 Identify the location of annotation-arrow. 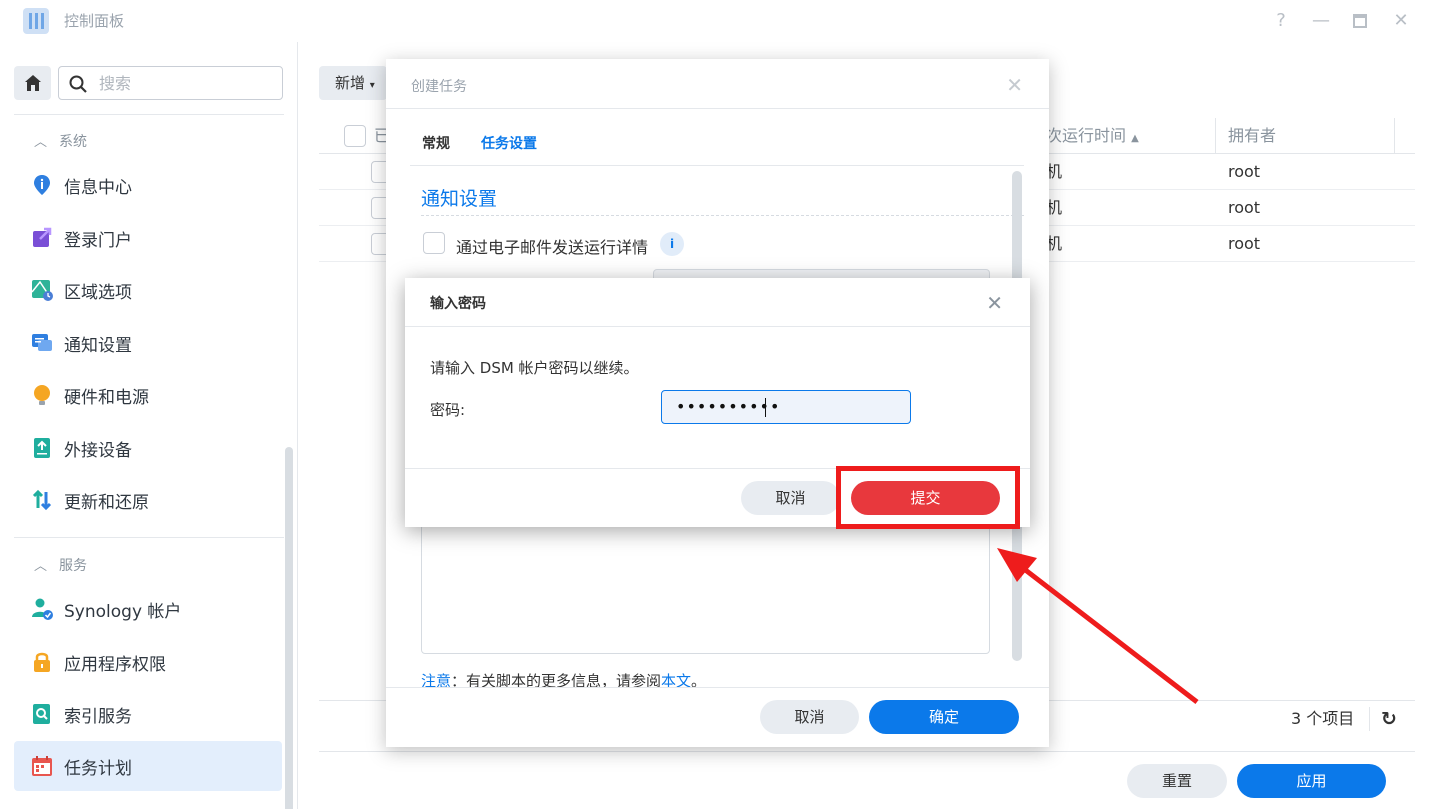
(1098, 626).